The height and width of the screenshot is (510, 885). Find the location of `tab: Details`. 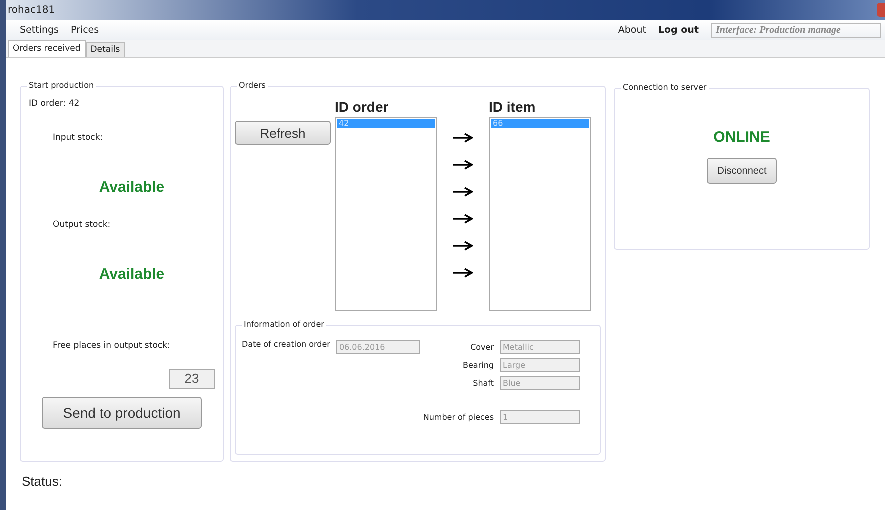

tab: Details is located at coordinates (106, 49).